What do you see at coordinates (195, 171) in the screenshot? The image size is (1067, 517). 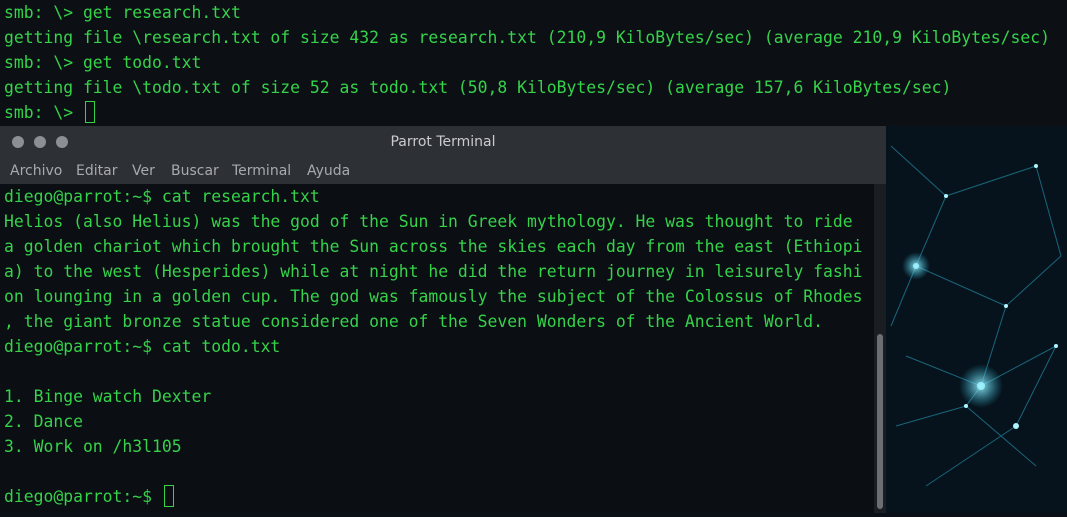 I see `menu-buscar: Buscar` at bounding box center [195, 171].